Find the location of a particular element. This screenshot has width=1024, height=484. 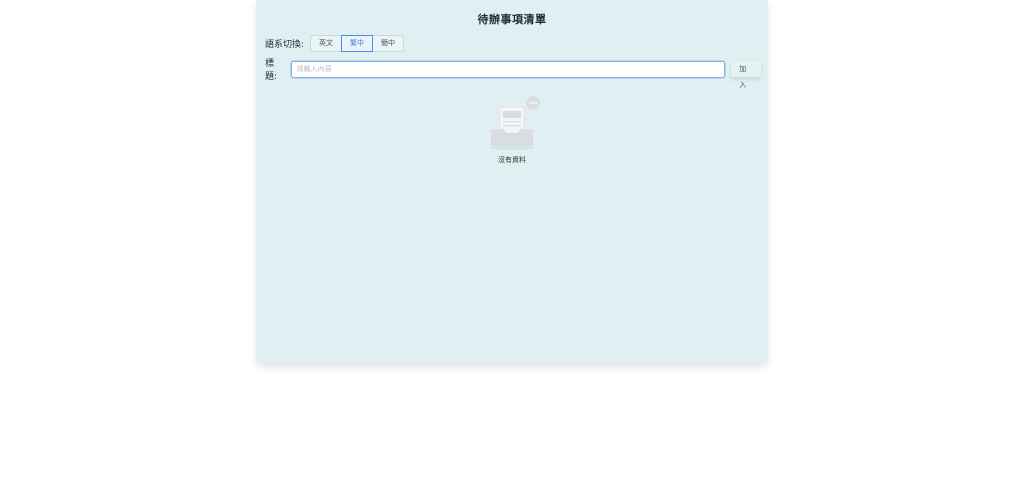

empty-state-text: 沒有資料 is located at coordinates (512, 160).